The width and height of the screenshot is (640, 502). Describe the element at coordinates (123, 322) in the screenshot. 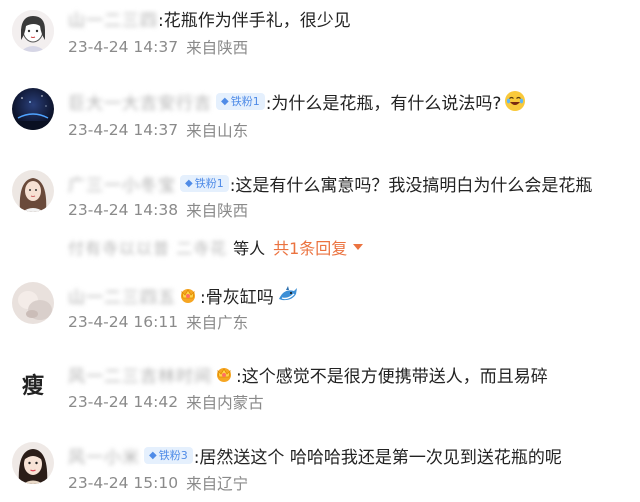

I see `comment-time: 23-4-24 16:11` at that location.